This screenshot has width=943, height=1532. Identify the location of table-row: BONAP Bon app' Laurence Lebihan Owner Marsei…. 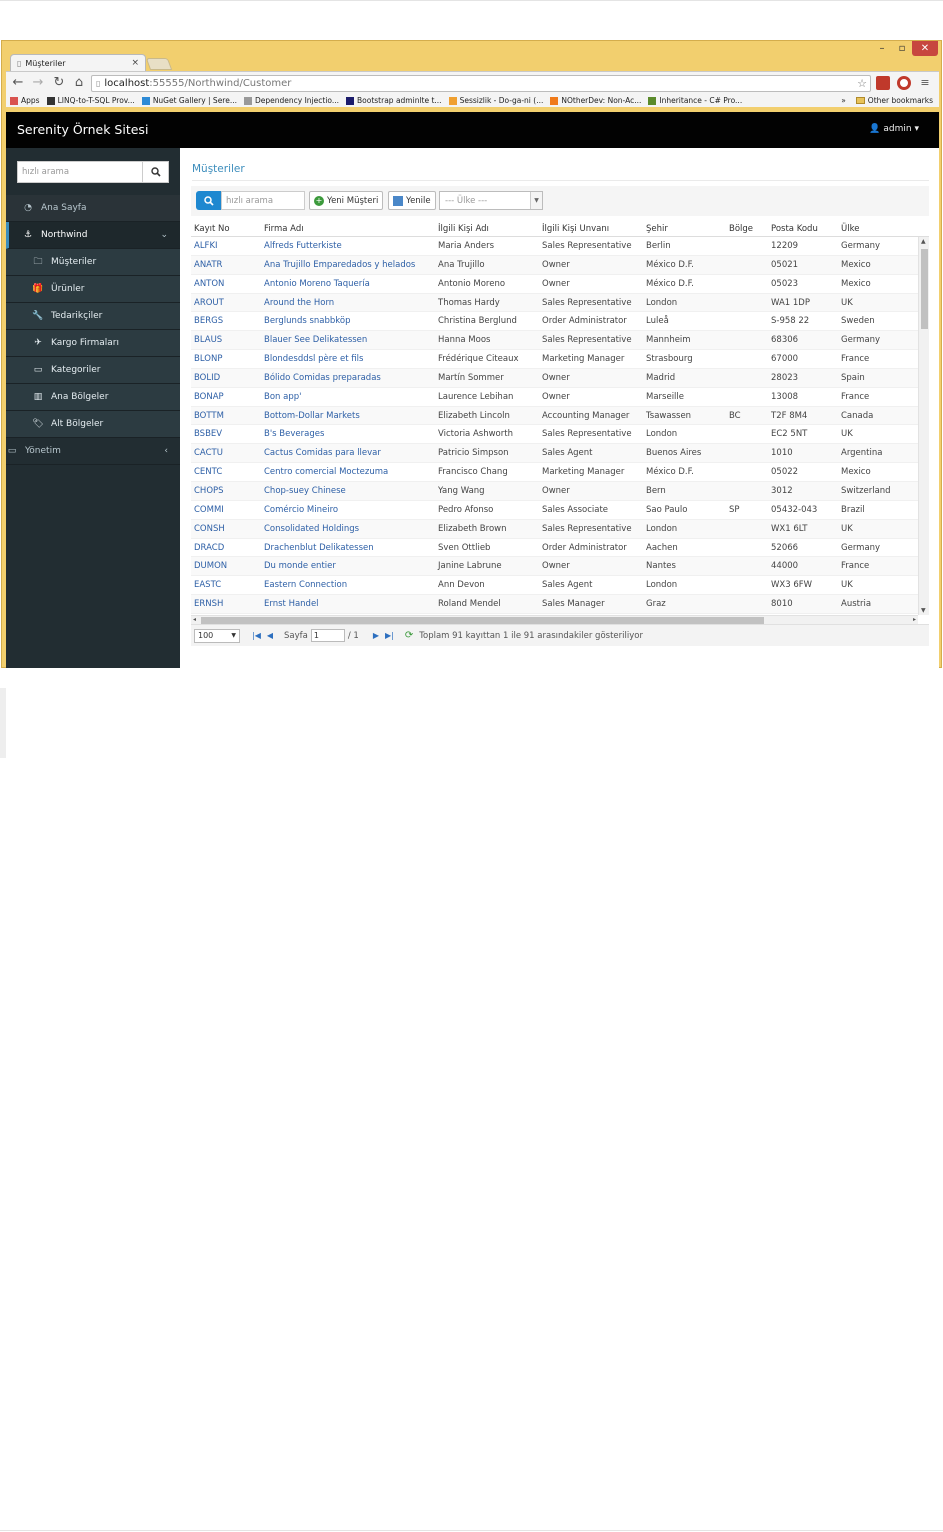
(554, 397).